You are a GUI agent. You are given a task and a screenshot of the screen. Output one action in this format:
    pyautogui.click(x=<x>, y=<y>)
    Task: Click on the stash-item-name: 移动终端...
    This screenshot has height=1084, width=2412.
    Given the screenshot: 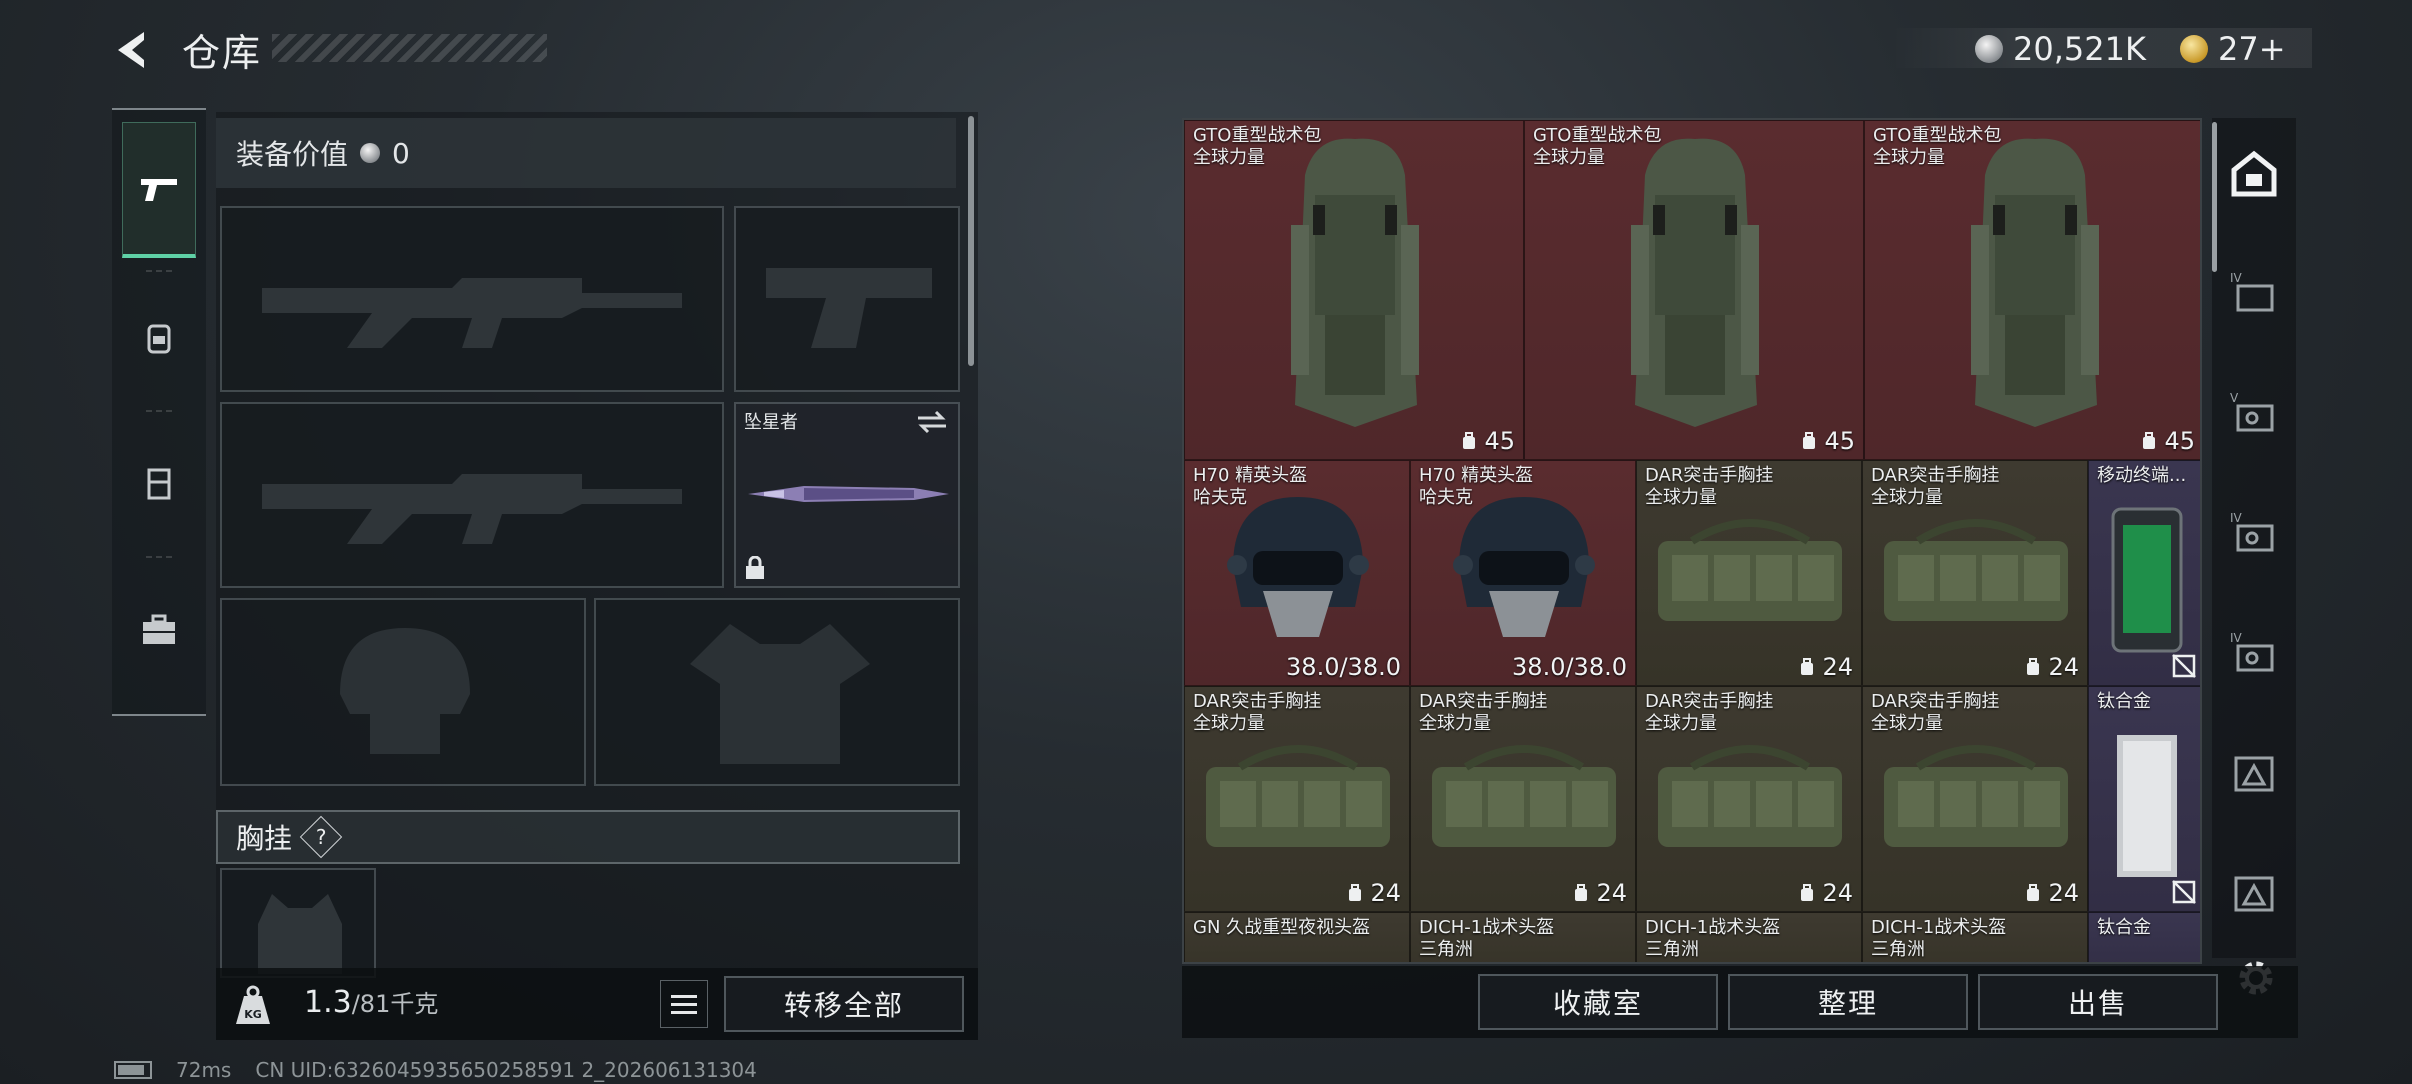 What is the action you would take?
    pyautogui.click(x=2141, y=476)
    